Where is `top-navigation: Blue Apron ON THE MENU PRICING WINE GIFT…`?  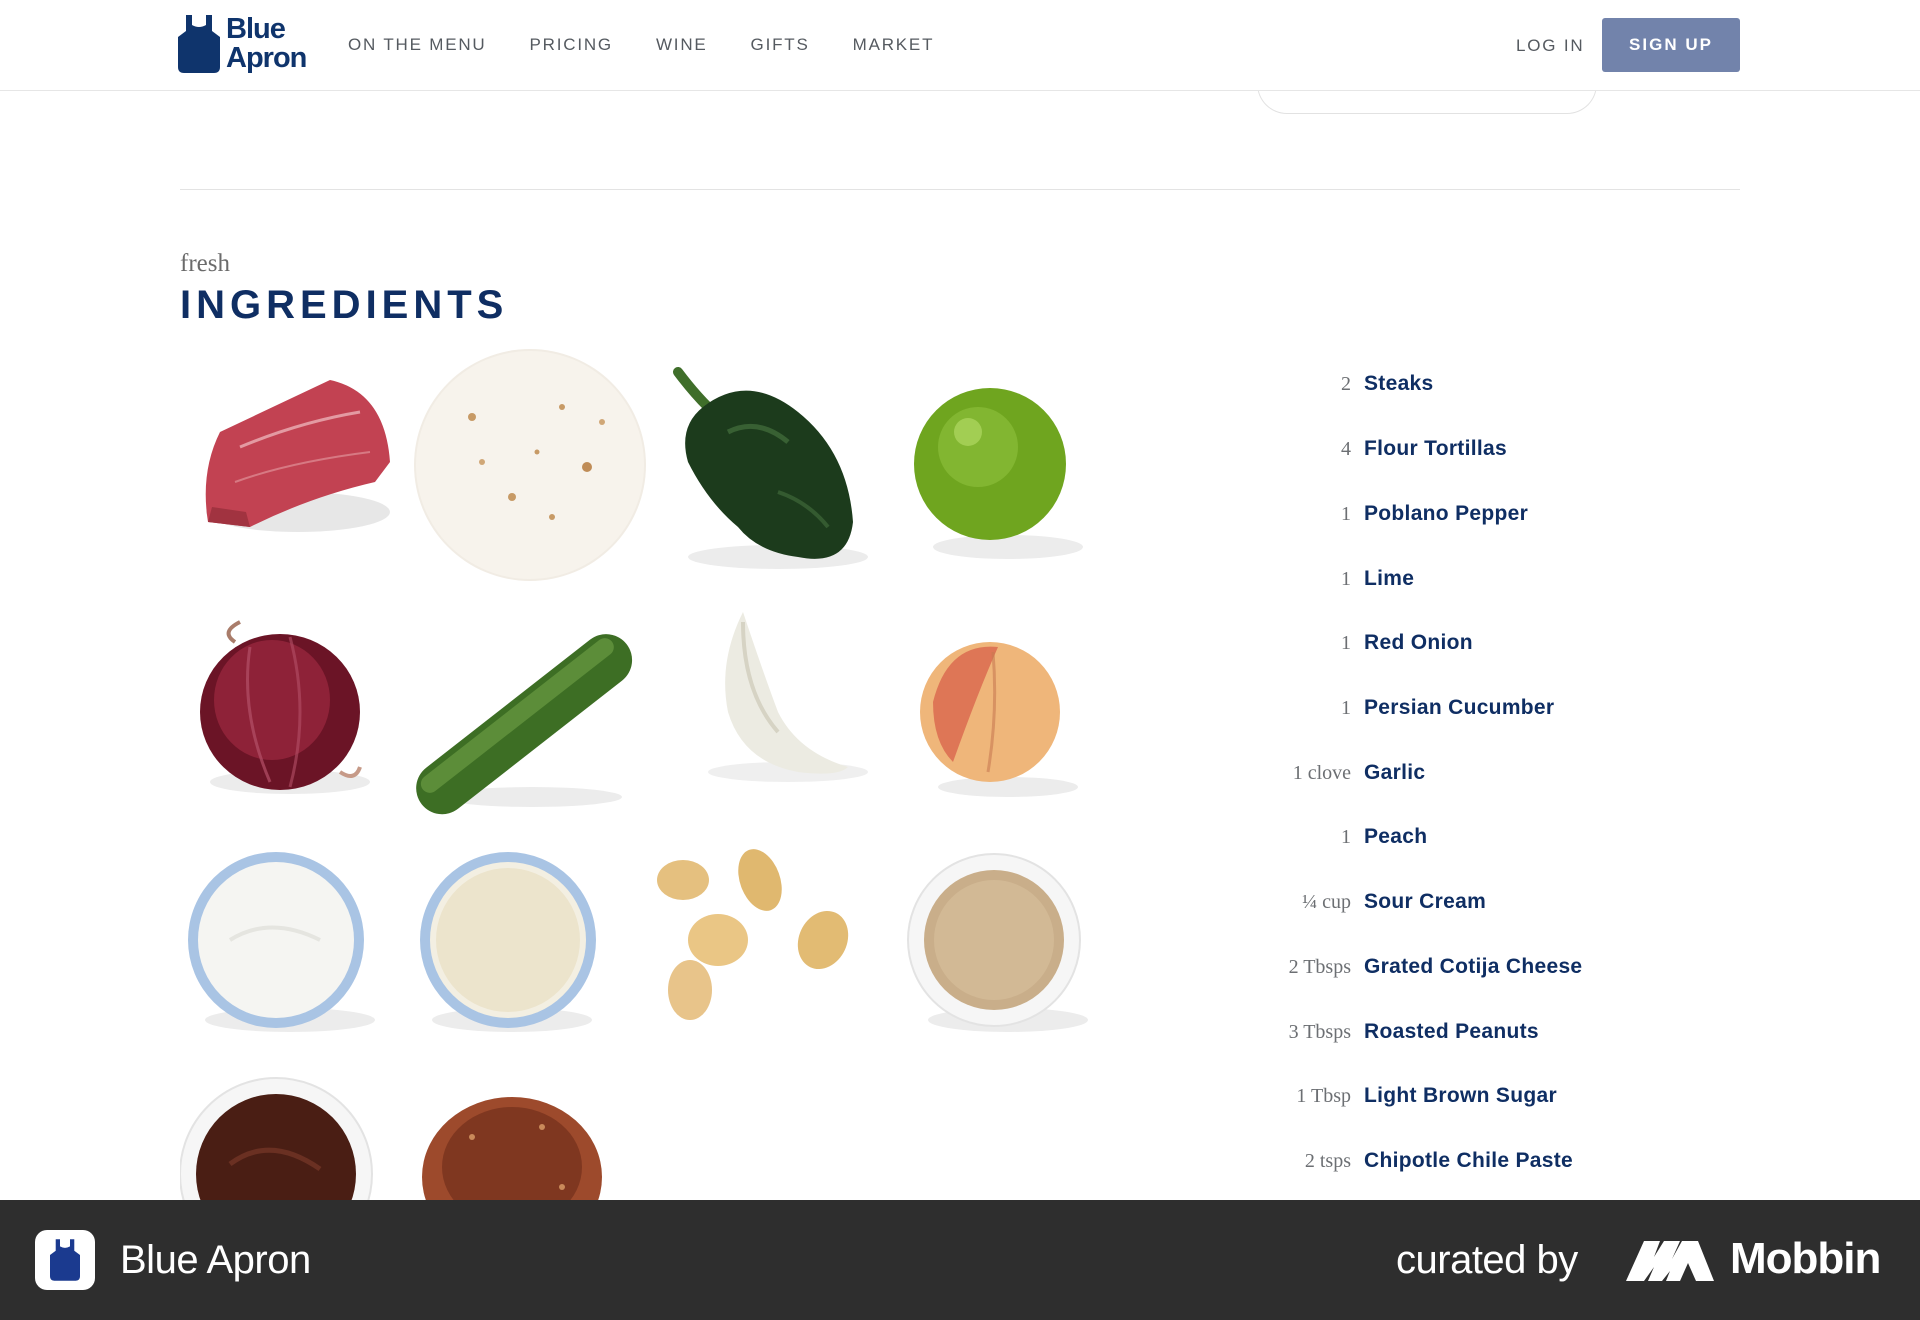
top-navigation: Blue Apron ON THE MENU PRICING WINE GIFT… is located at coordinates (960, 45).